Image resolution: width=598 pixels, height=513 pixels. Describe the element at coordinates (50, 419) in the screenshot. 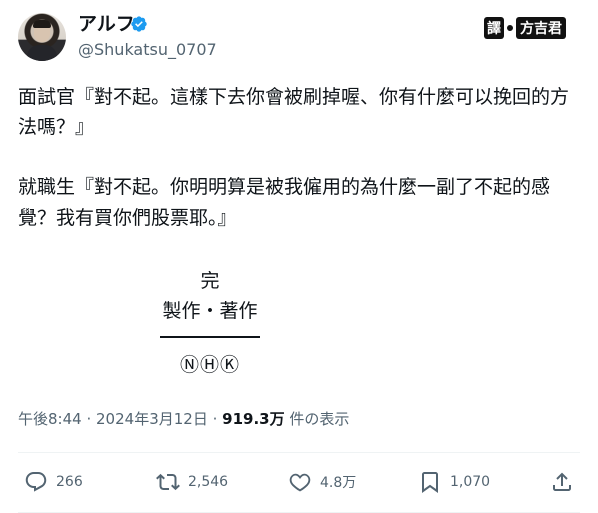

I see `post-time: 午後8:44` at that location.